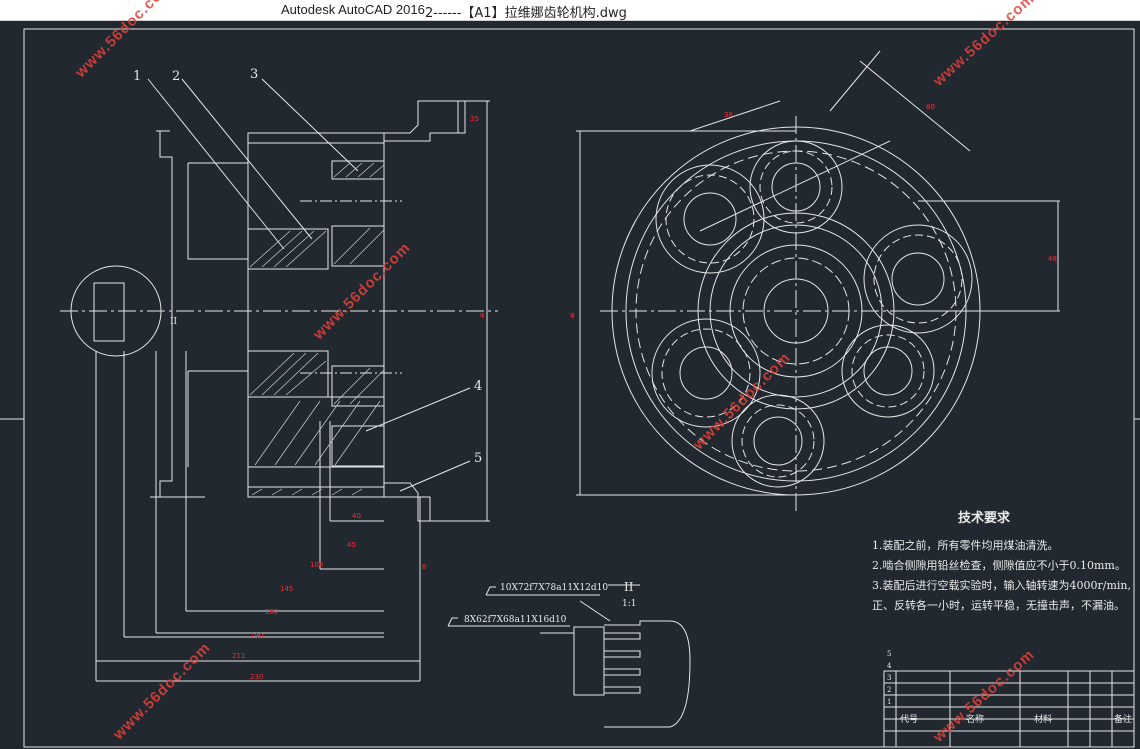 This screenshot has width=1140, height=749. What do you see at coordinates (351, 545) in the screenshot?
I see `svg-text: 45` at bounding box center [351, 545].